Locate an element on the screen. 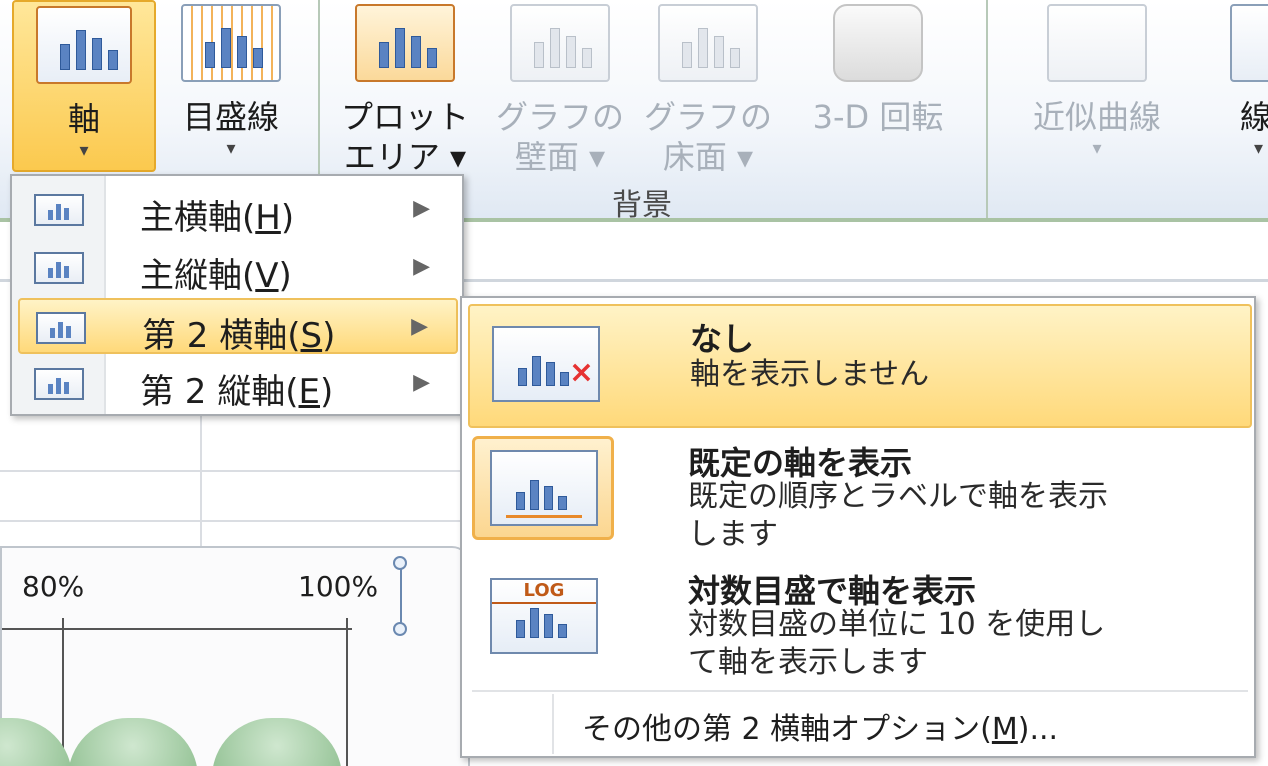 The image size is (1268, 766). menu-item-secondary-horizontal-axis: 第 2 横軸(S) ▶ is located at coordinates (238, 327).